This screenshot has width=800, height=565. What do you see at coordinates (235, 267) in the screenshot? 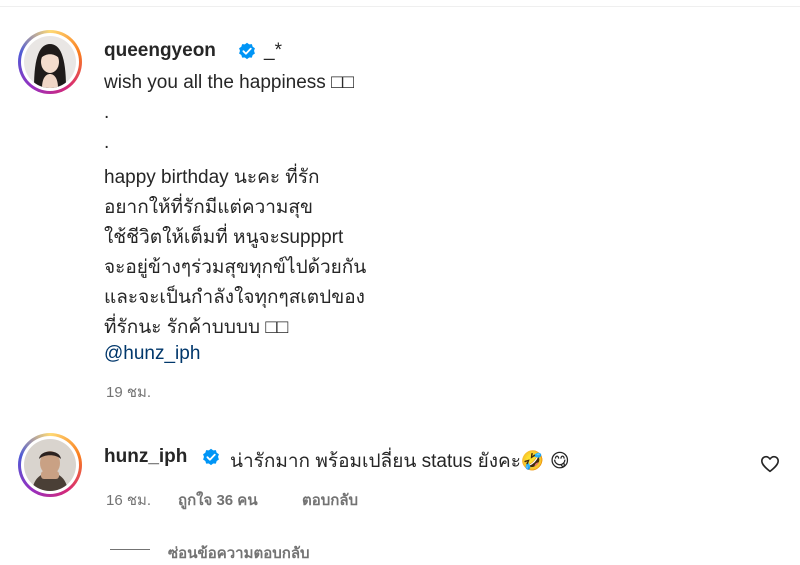
I see `comment-line: จะอยู่ข้างๆร่วมสุขทุกข์ไปด้วยกัน` at bounding box center [235, 267].